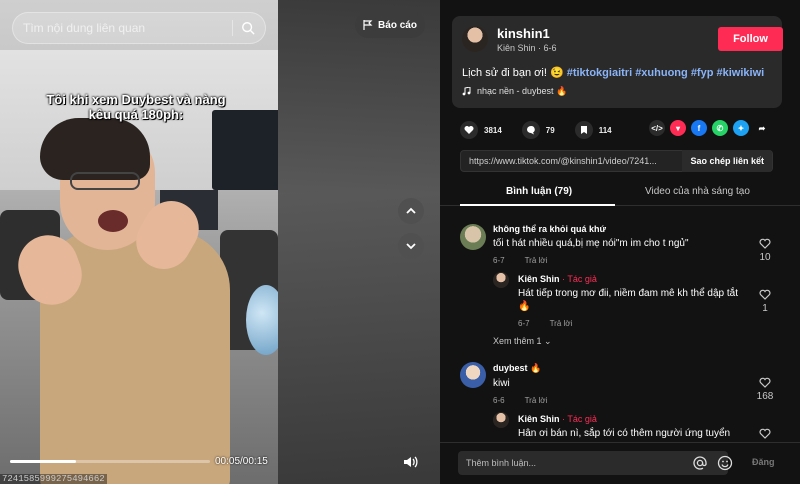 The image size is (800, 484). Describe the element at coordinates (539, 191) in the screenshot. I see `tab-comments: Bình luận (79)` at that location.